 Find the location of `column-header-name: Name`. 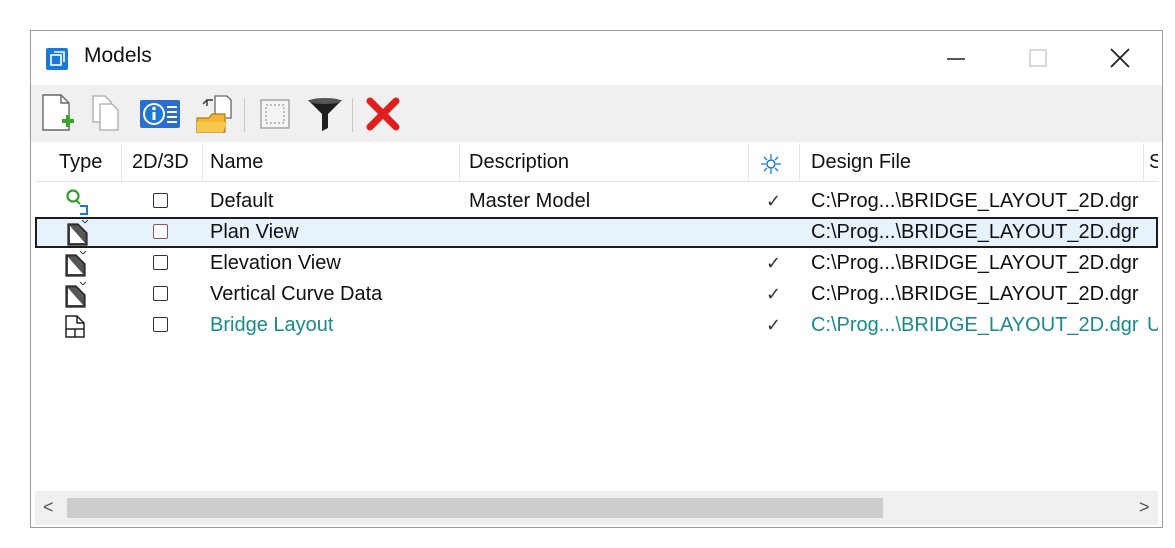

column-header-name: Name is located at coordinates (236, 162).